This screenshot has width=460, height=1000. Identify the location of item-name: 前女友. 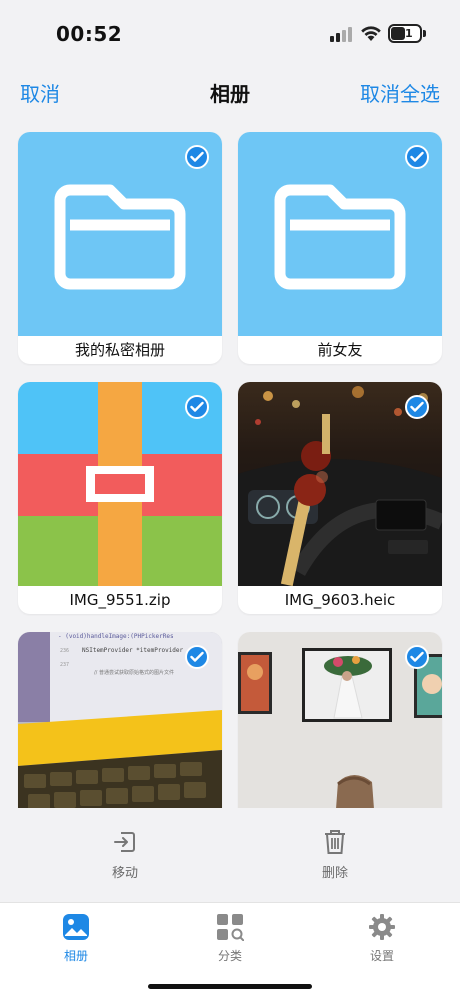
(340, 350).